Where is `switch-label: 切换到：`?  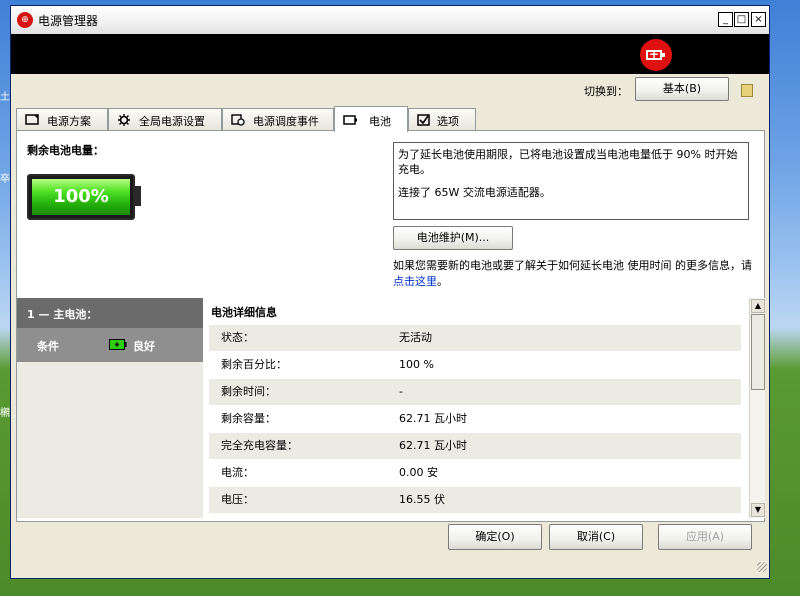 switch-label: 切换到： is located at coordinates (606, 91).